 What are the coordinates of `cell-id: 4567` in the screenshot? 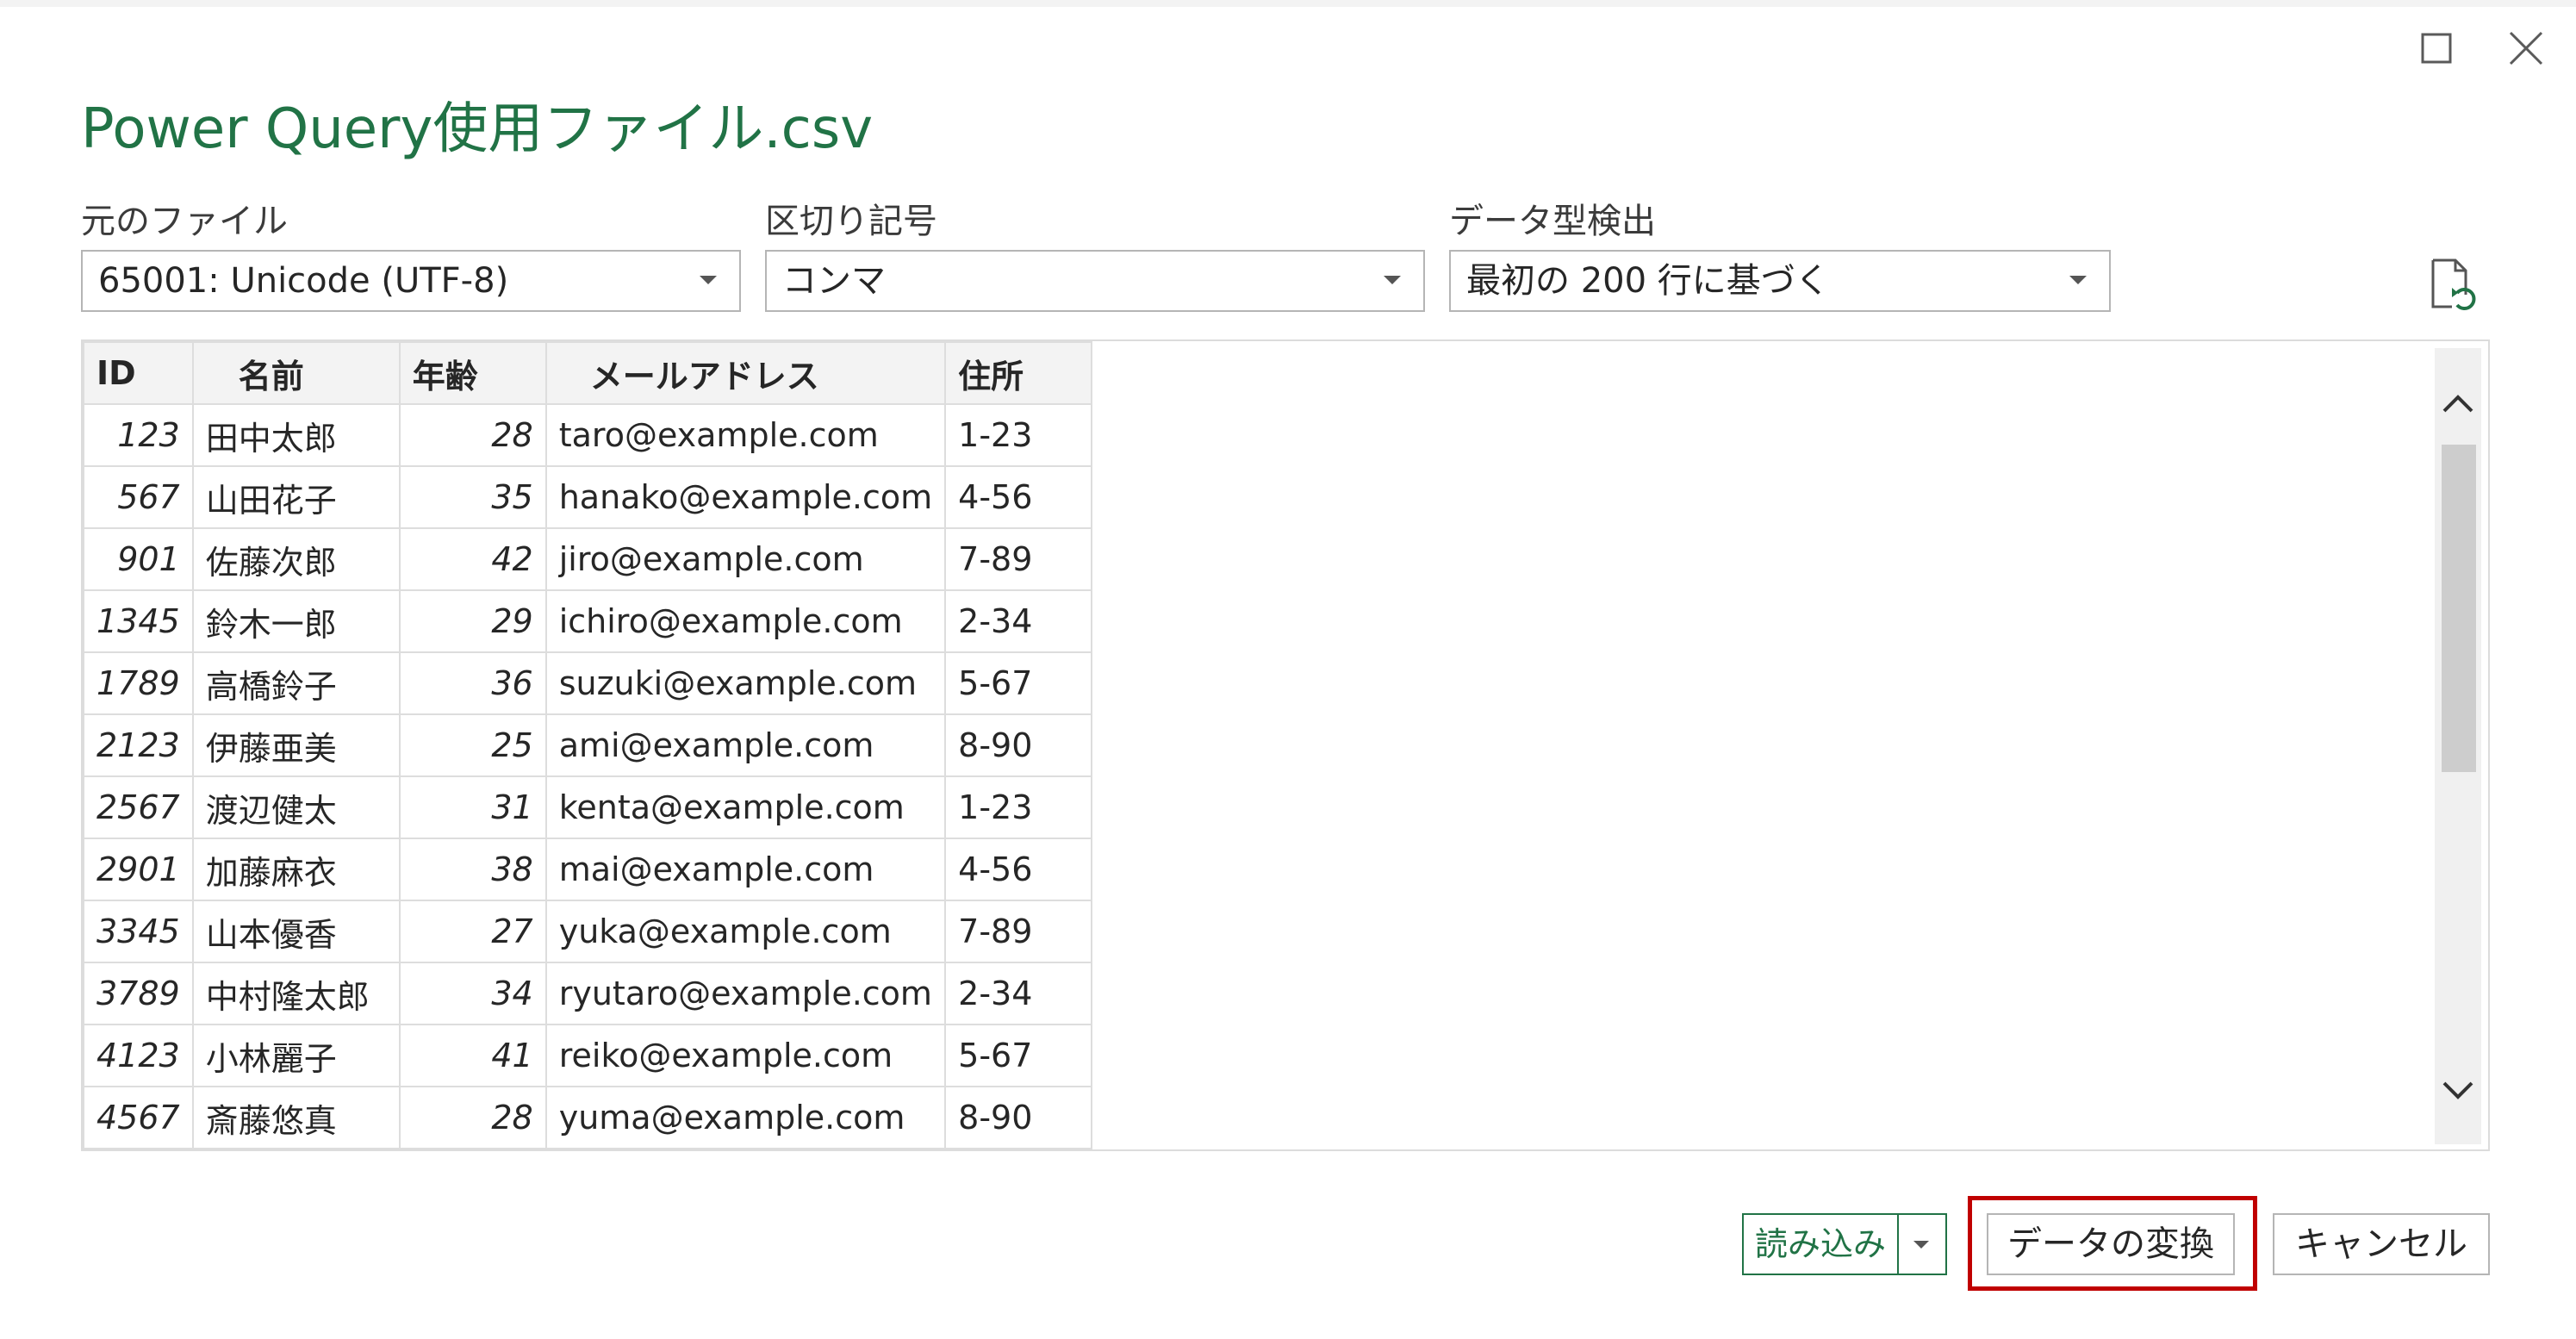 It's located at (139, 1117).